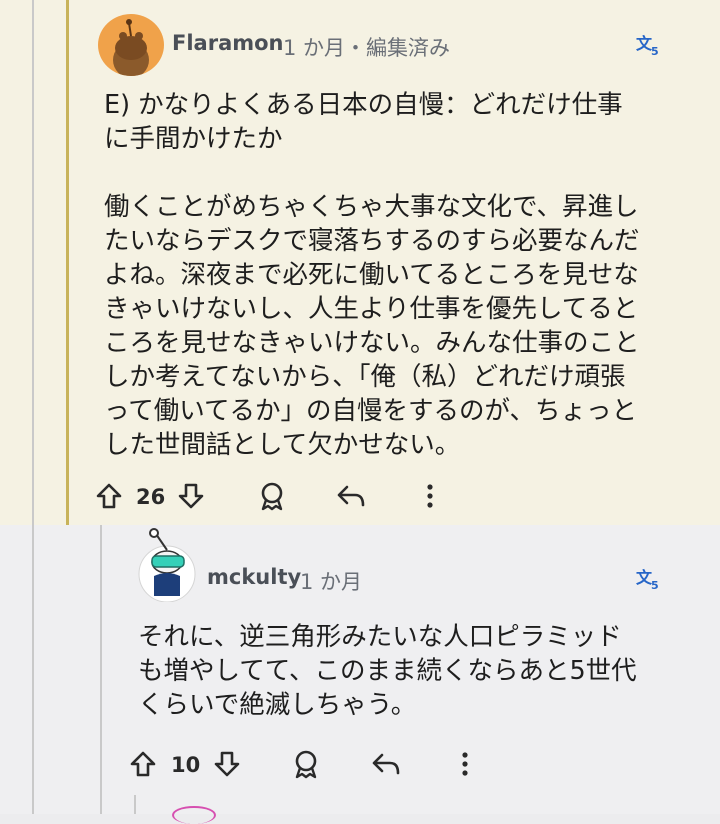  I want to click on comment-meta: 1 か月・編集済み, so click(367, 48).